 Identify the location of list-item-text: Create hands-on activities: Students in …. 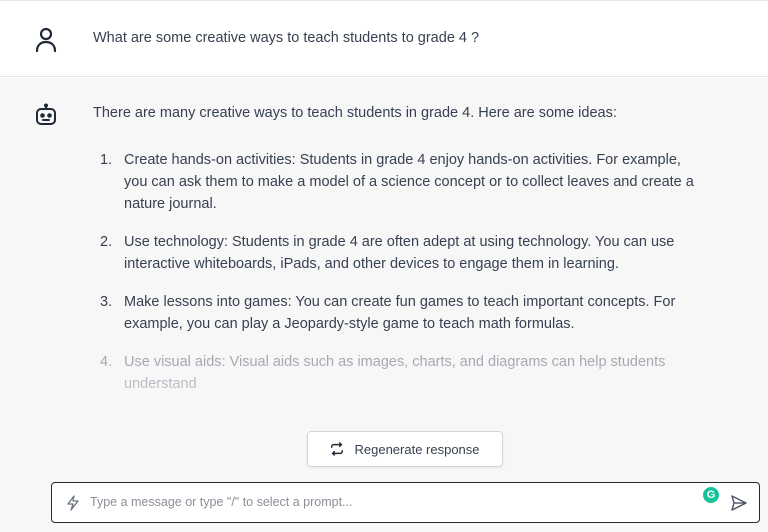
(409, 182).